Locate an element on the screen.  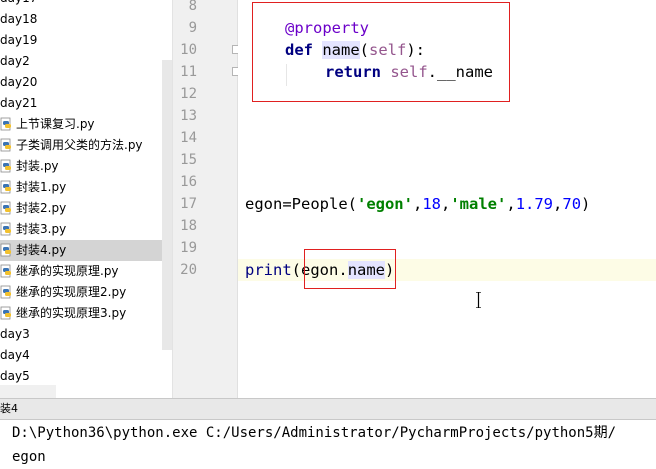
tree-item: 封装2.py is located at coordinates (86, 208).